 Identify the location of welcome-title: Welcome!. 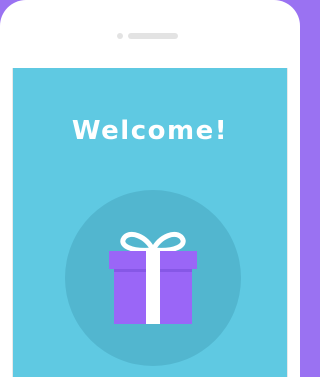
(150, 131).